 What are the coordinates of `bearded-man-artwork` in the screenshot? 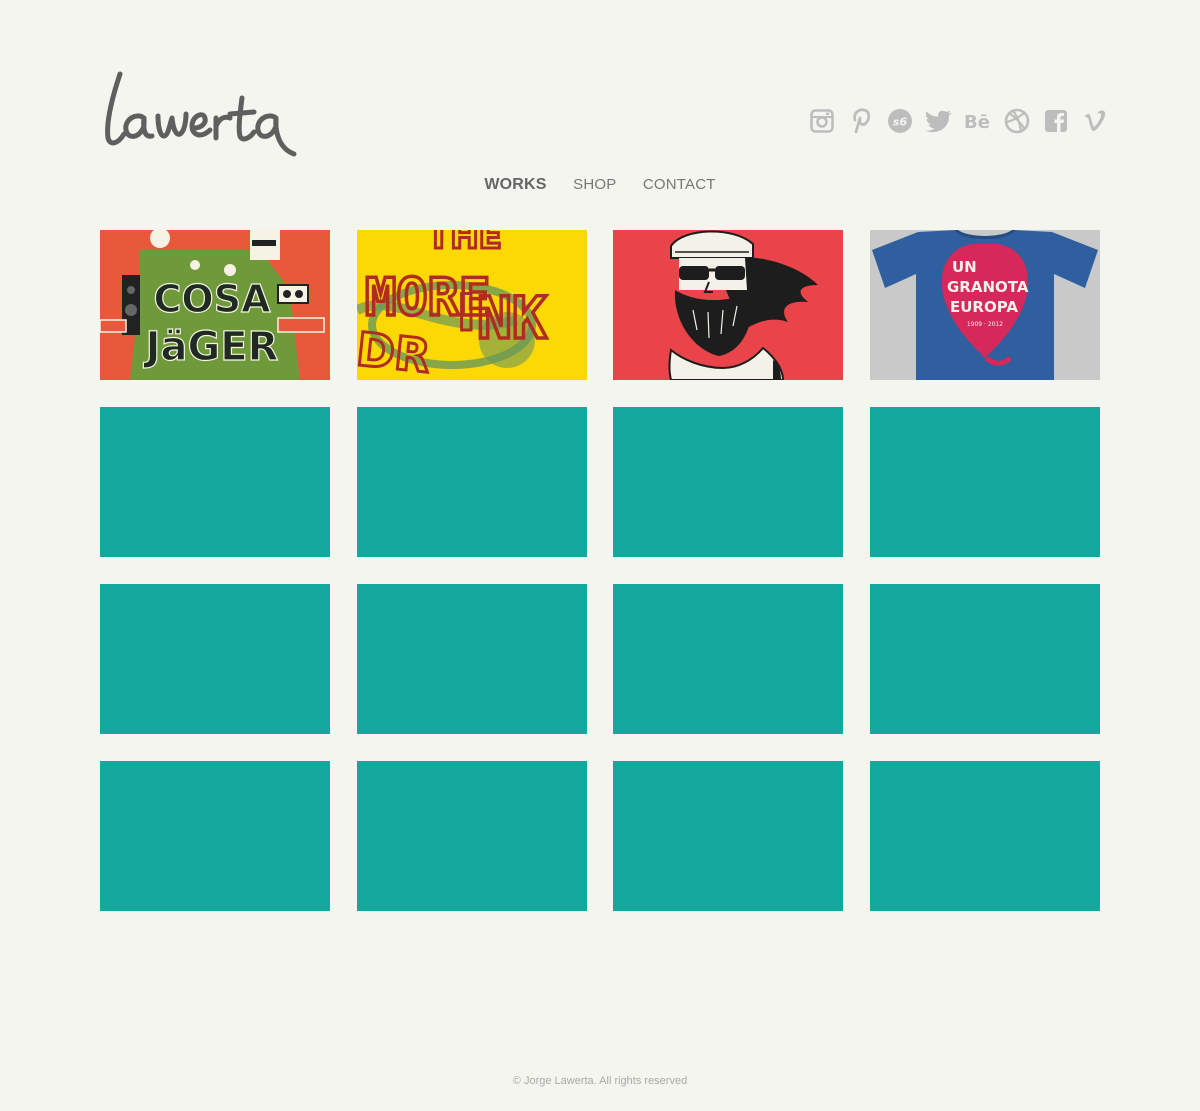 It's located at (728, 305).